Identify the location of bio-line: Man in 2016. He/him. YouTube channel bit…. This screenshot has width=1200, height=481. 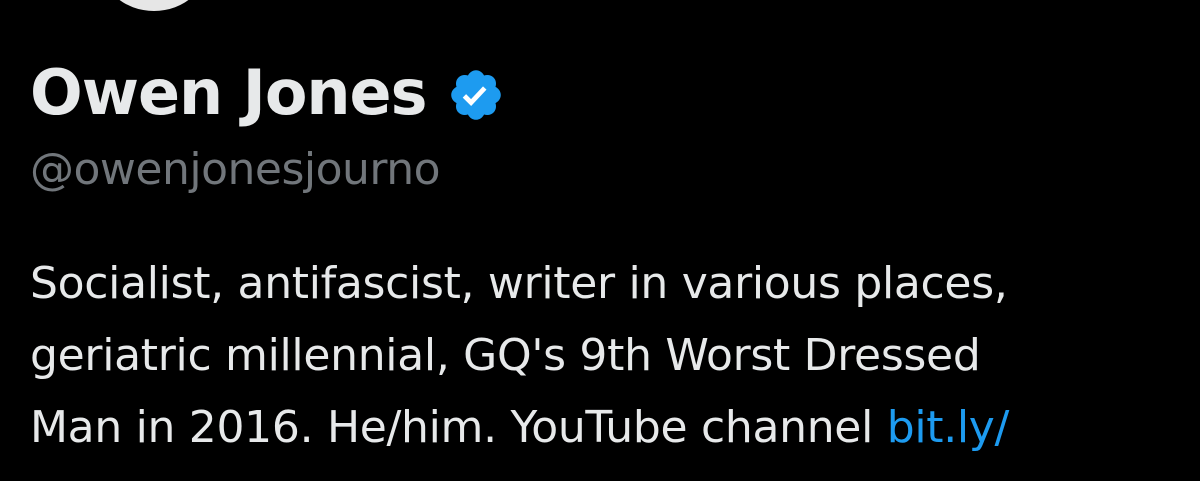
(615, 428).